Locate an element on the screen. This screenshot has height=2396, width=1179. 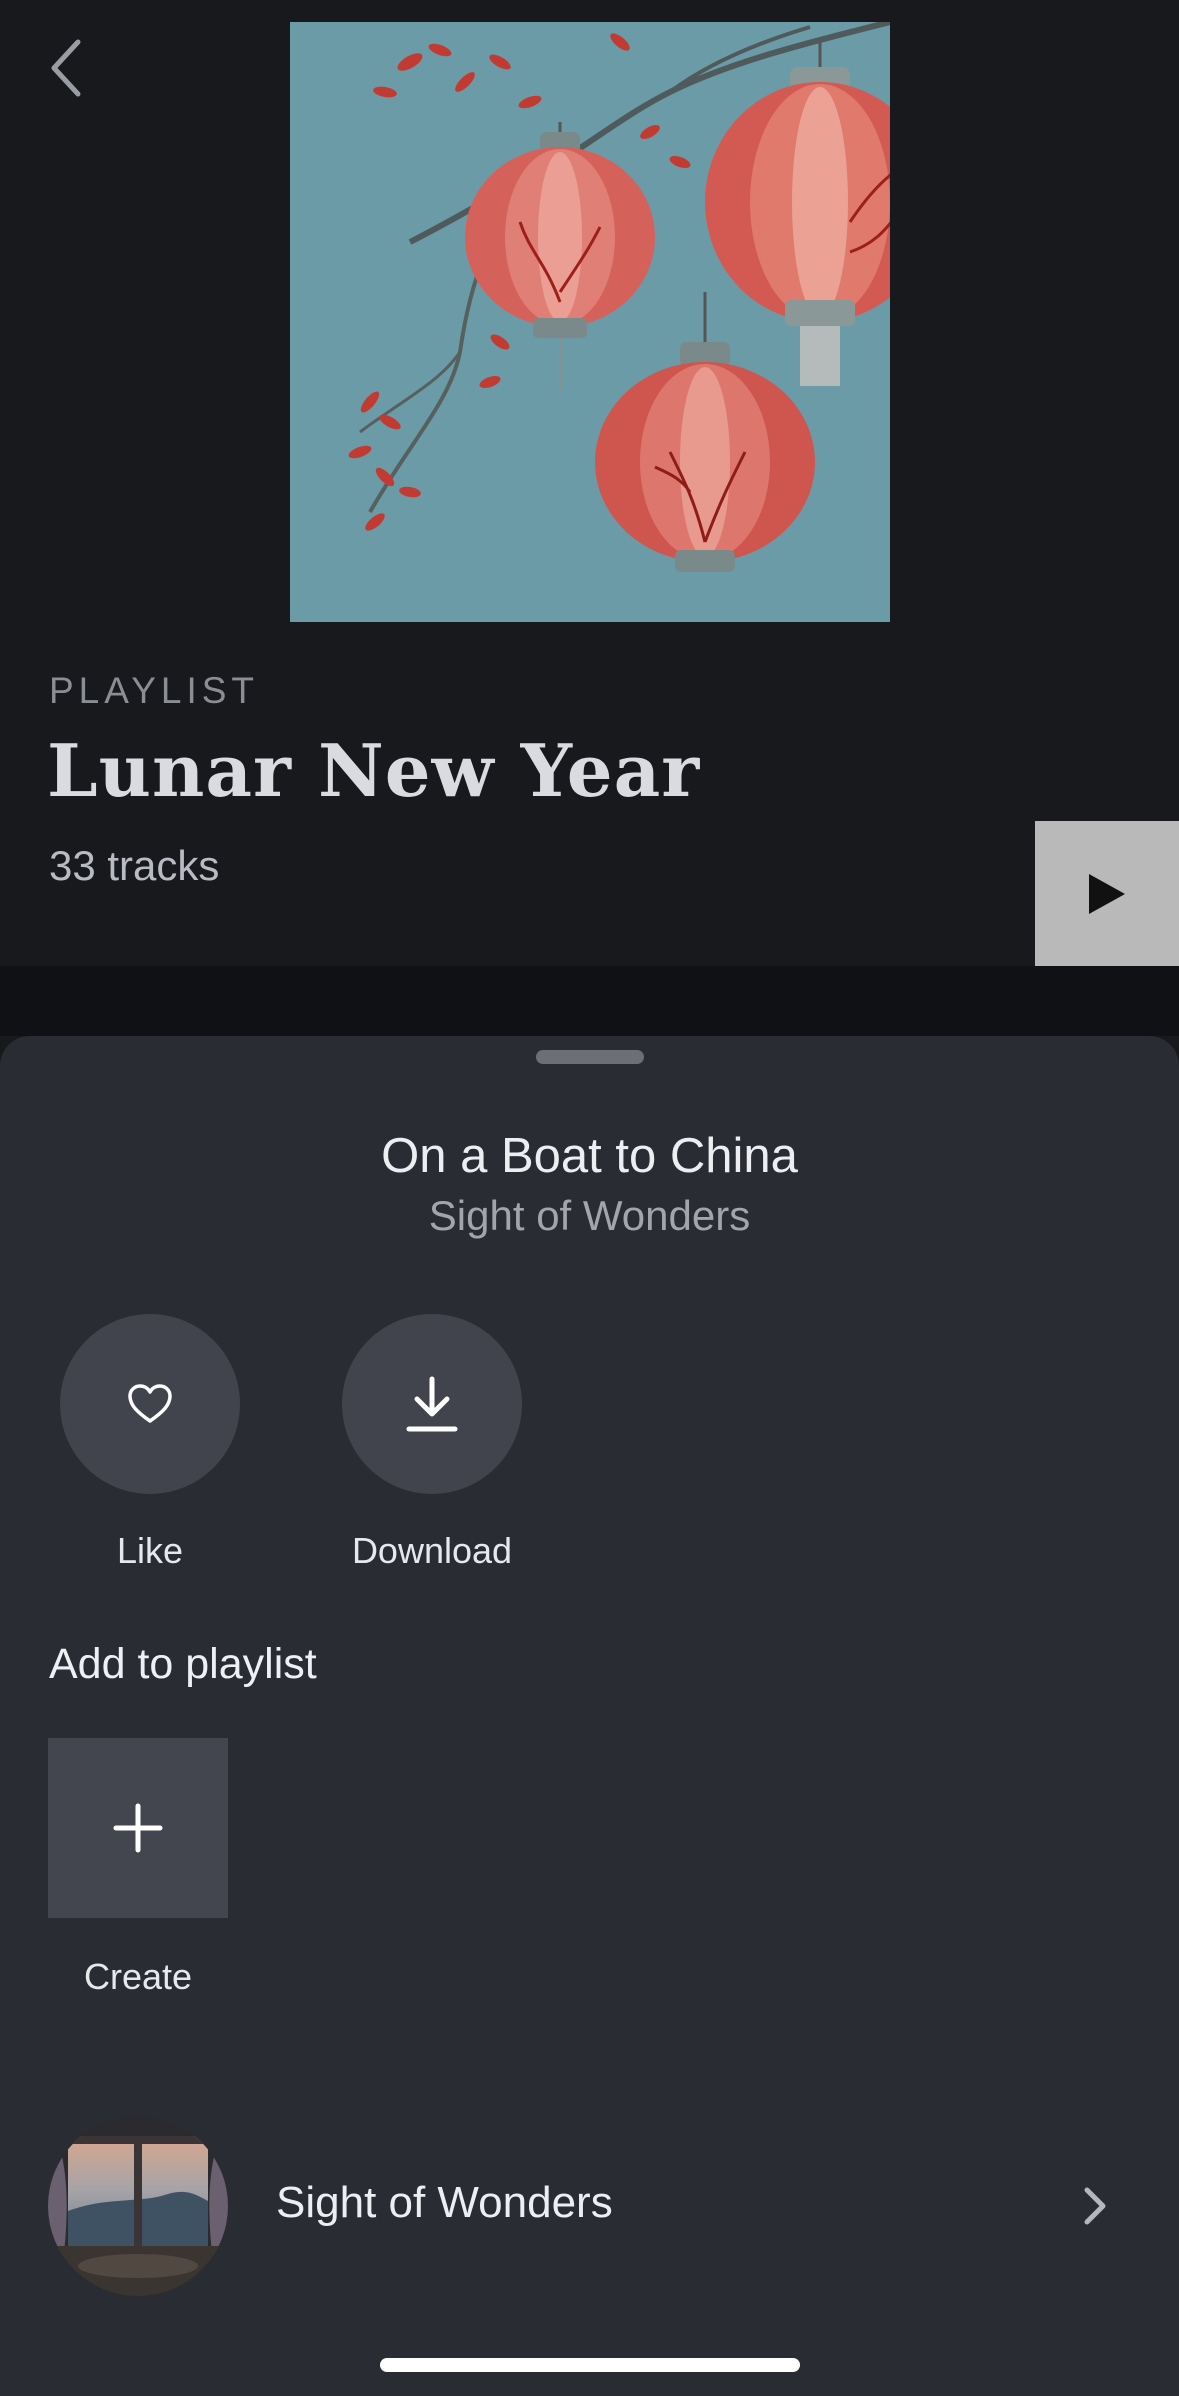
back-button is located at coordinates (72, 68).